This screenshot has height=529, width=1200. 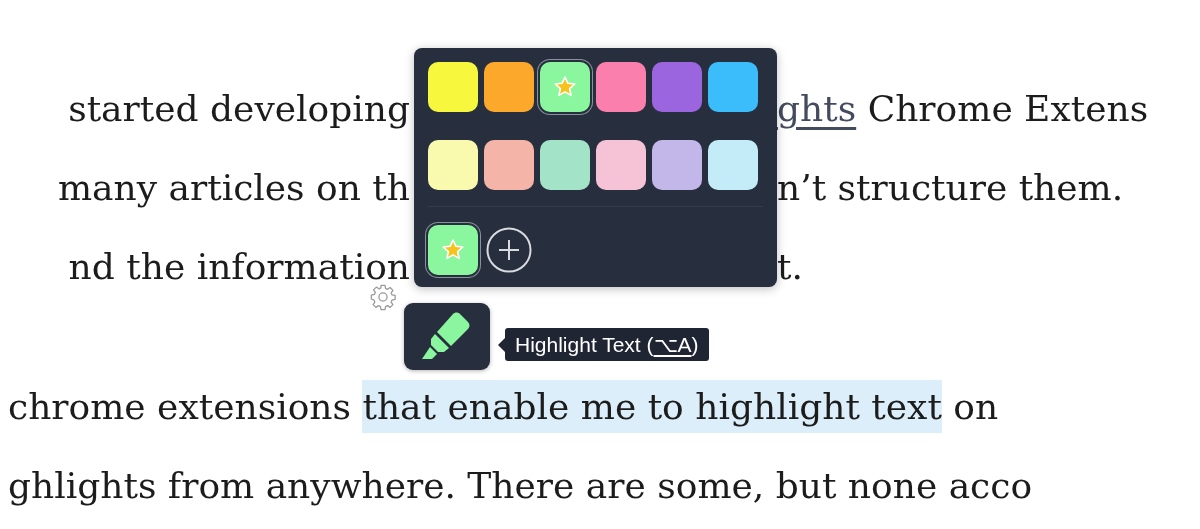 What do you see at coordinates (233, 187) in the screenshot?
I see `text-span: many articles on th` at bounding box center [233, 187].